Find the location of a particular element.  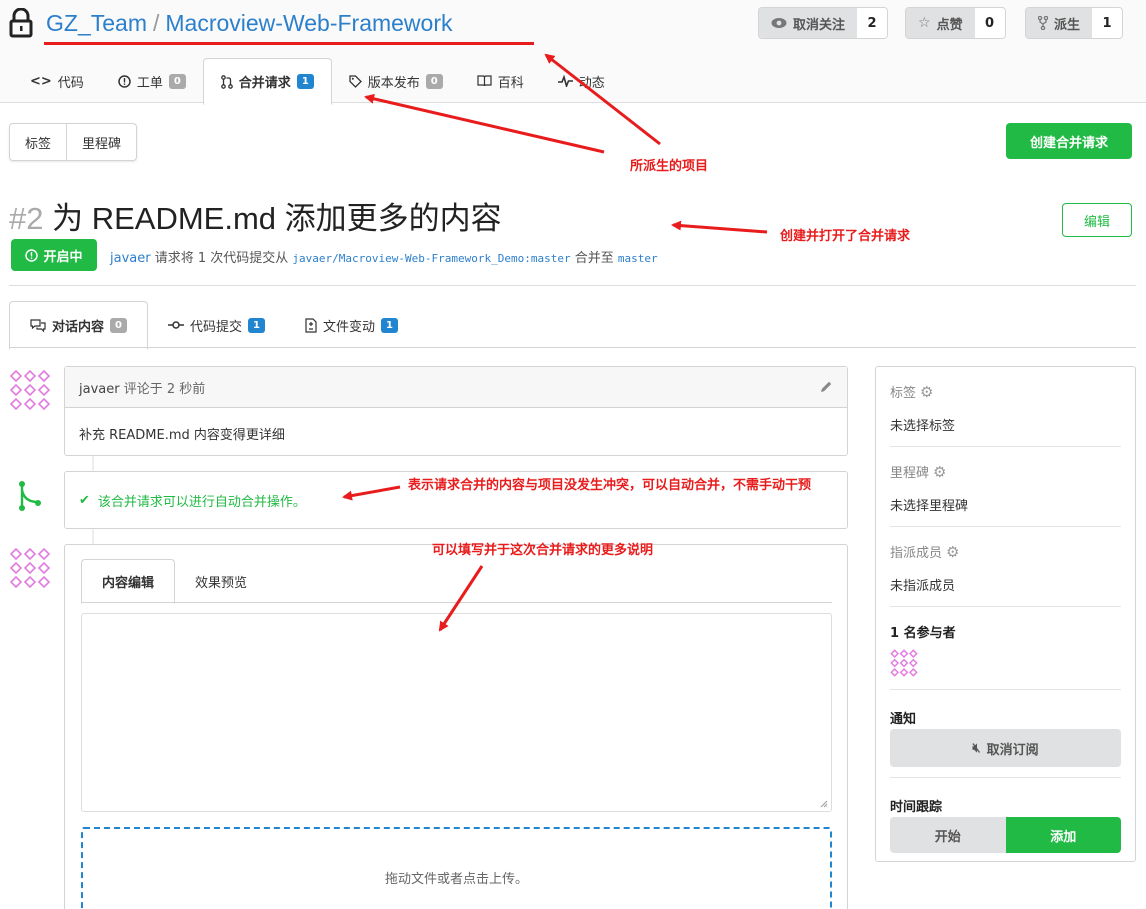

tab-commits: 代码提交 1 is located at coordinates (216, 325).